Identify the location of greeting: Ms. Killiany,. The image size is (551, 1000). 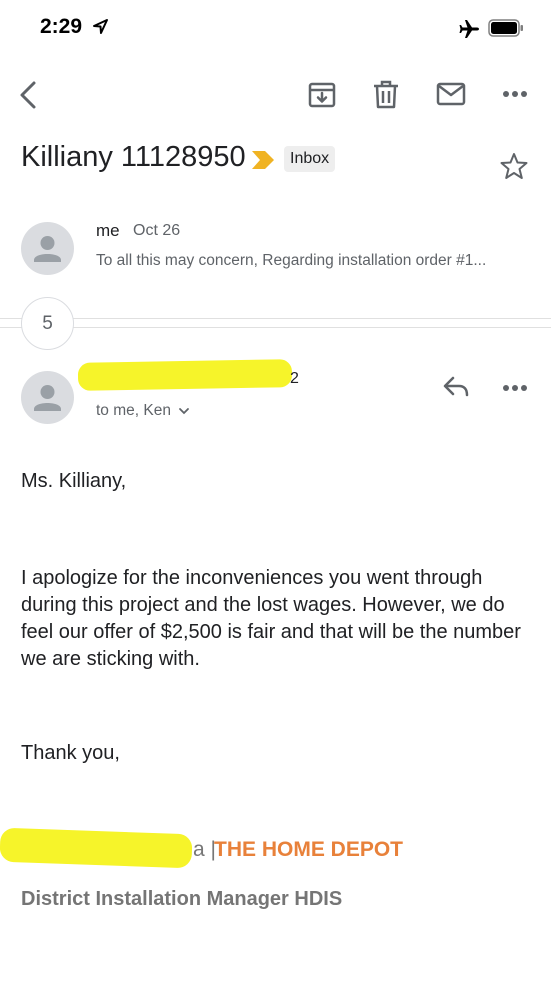
(74, 481).